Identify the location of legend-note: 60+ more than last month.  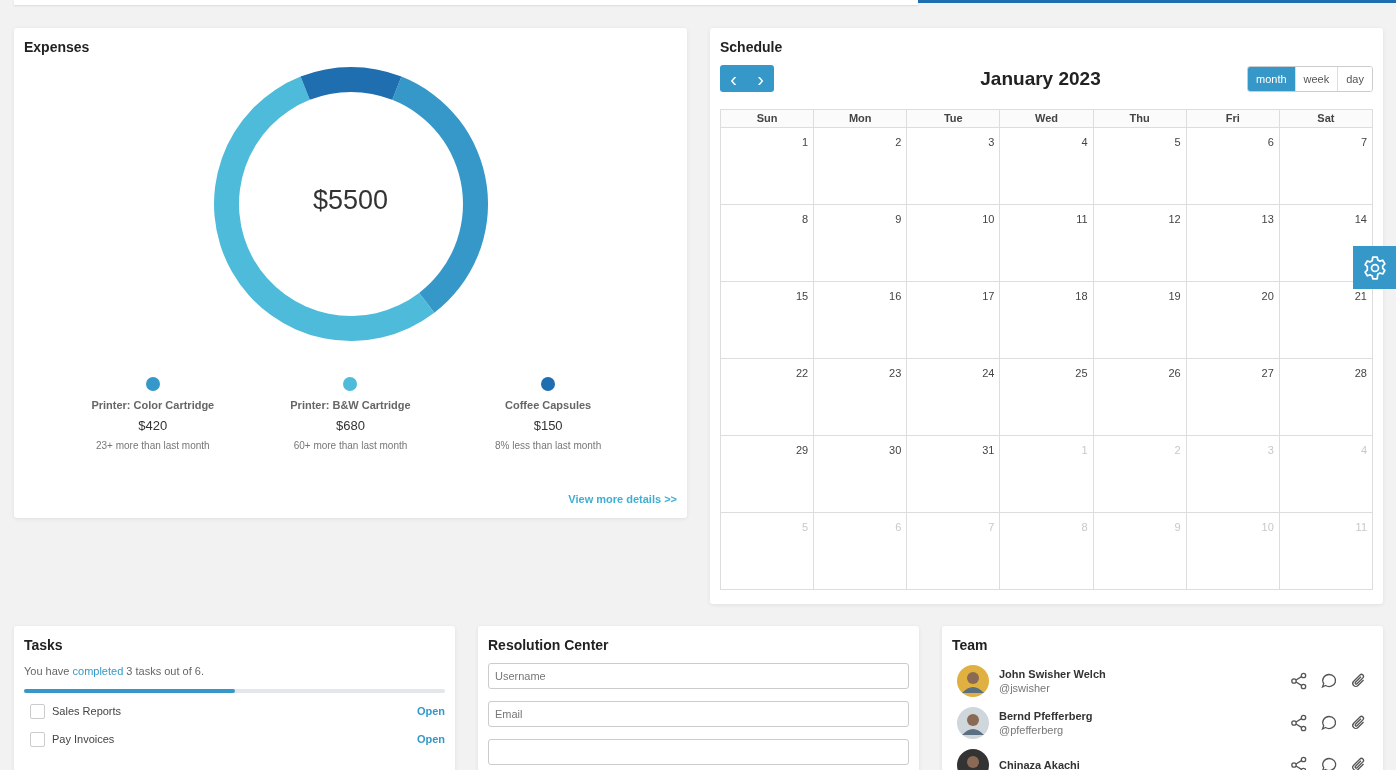
(350, 445).